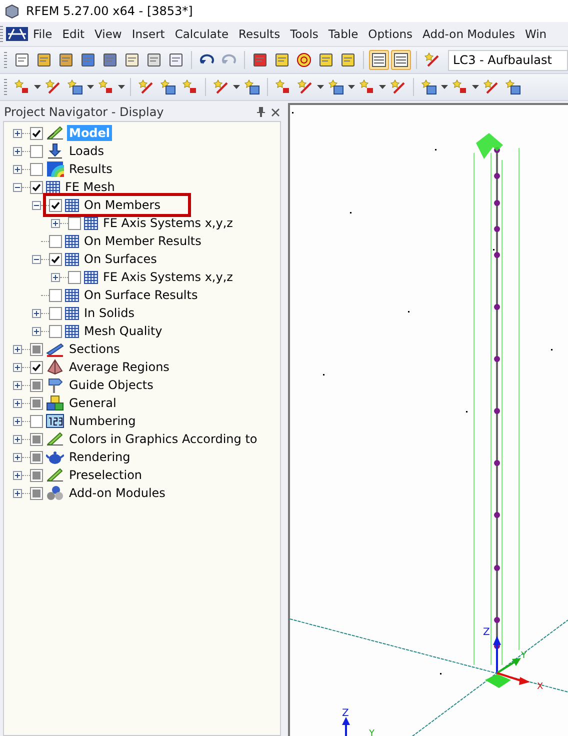  Describe the element at coordinates (469, 34) in the screenshot. I see `menu-item: Add-on Modules` at that location.